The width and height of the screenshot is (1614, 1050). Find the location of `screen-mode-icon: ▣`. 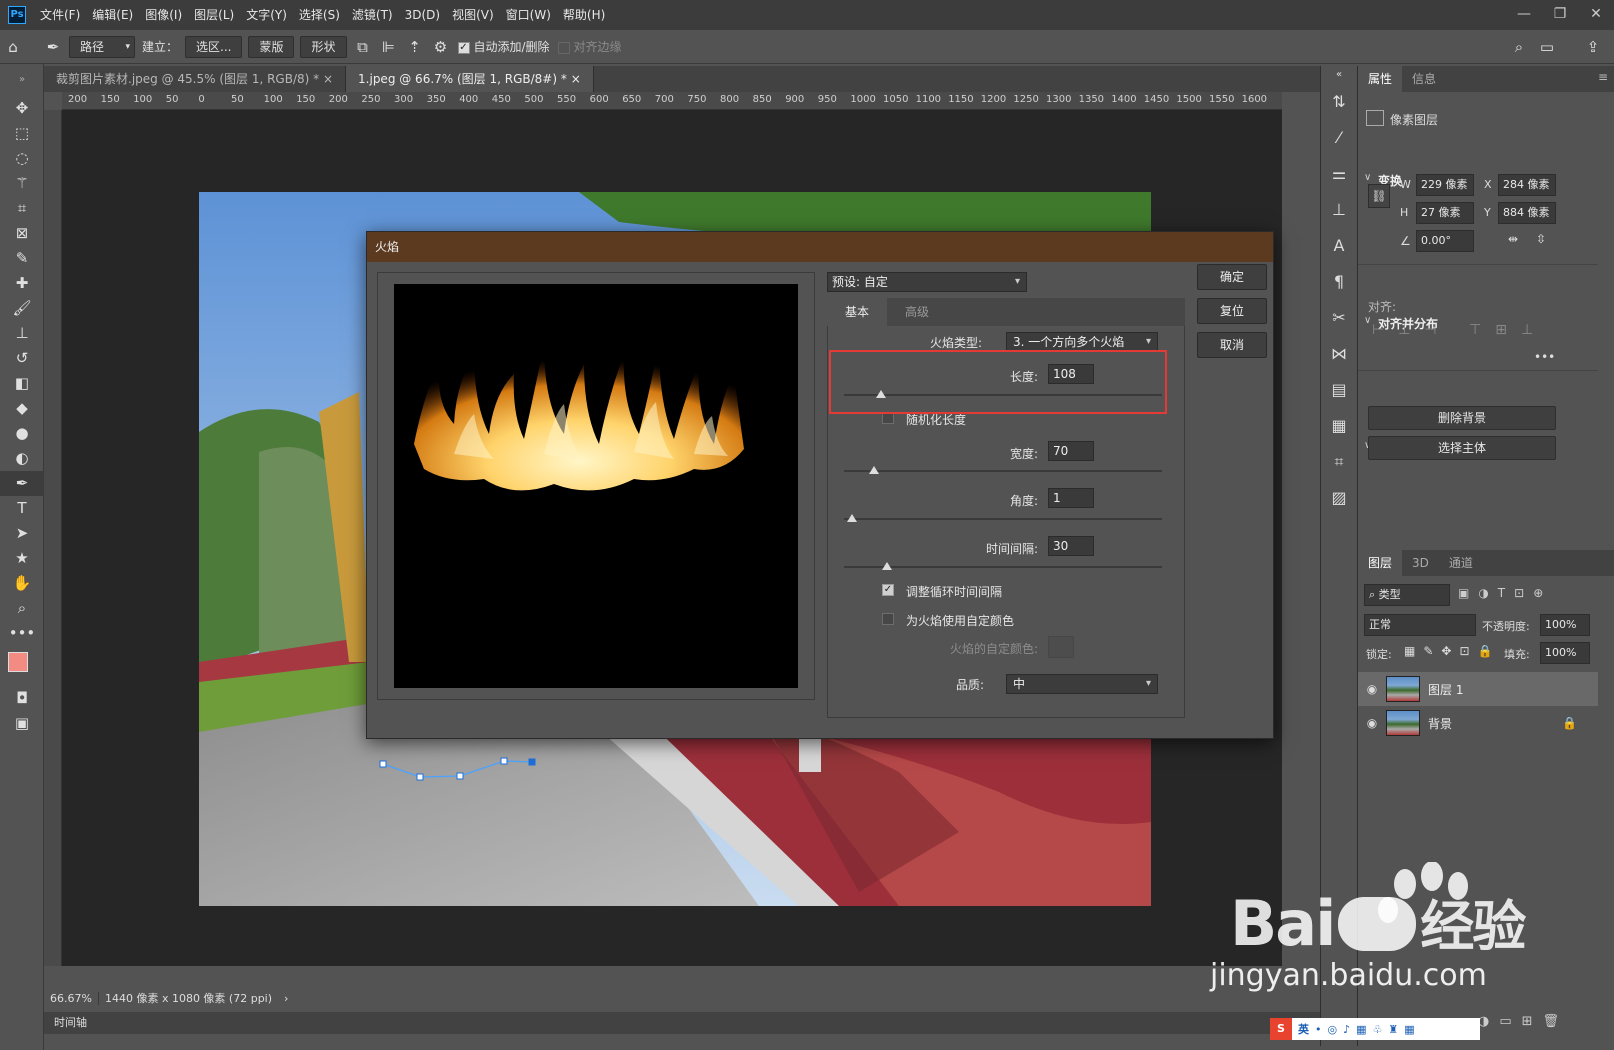

screen-mode-icon: ▣ is located at coordinates (22, 723).